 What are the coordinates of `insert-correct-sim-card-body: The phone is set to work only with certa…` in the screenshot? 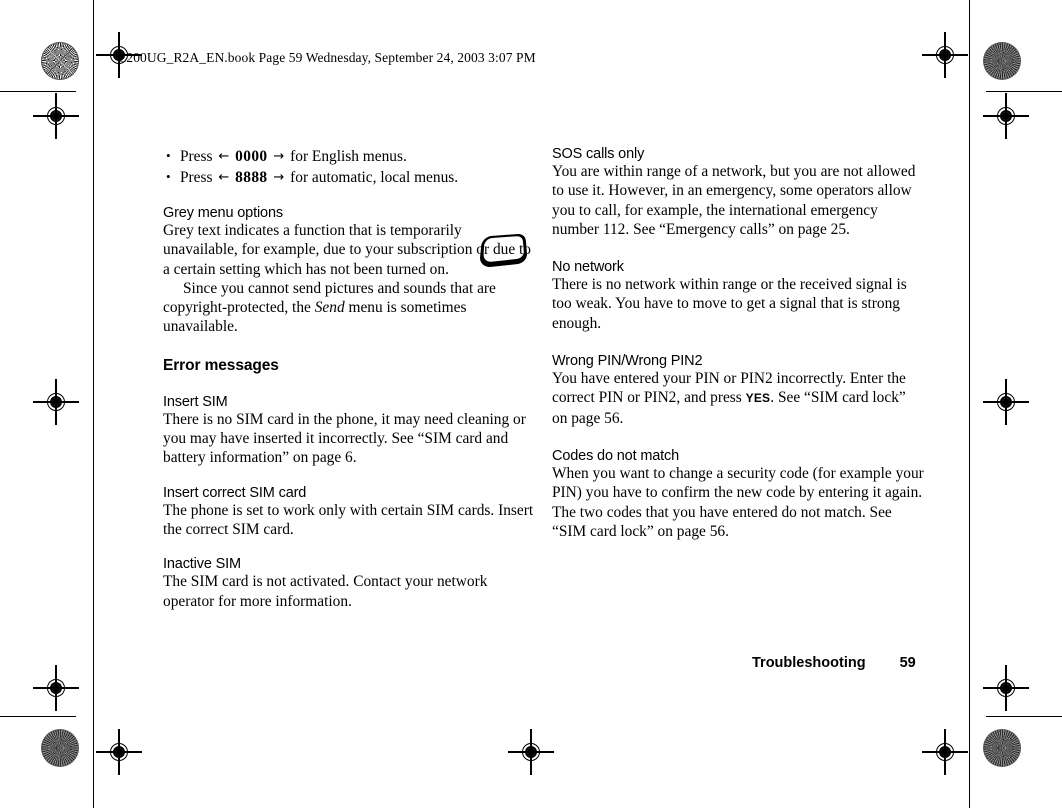 It's located at (348, 519).